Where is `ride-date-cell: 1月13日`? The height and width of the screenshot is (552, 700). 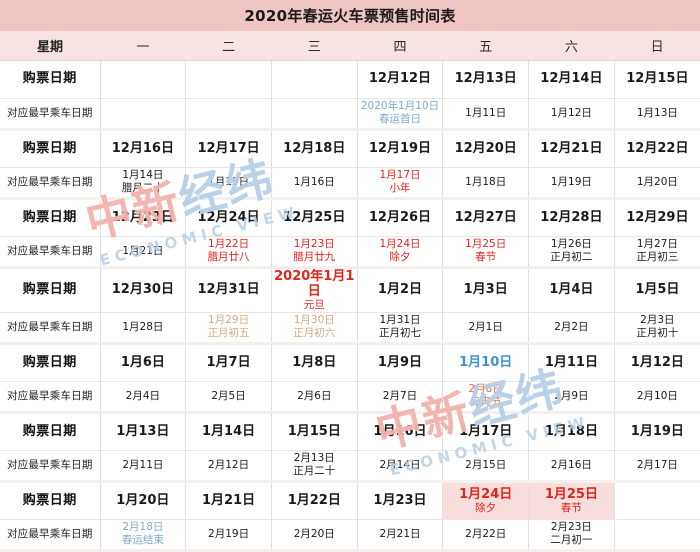 ride-date-cell: 1月13日 is located at coordinates (657, 114).